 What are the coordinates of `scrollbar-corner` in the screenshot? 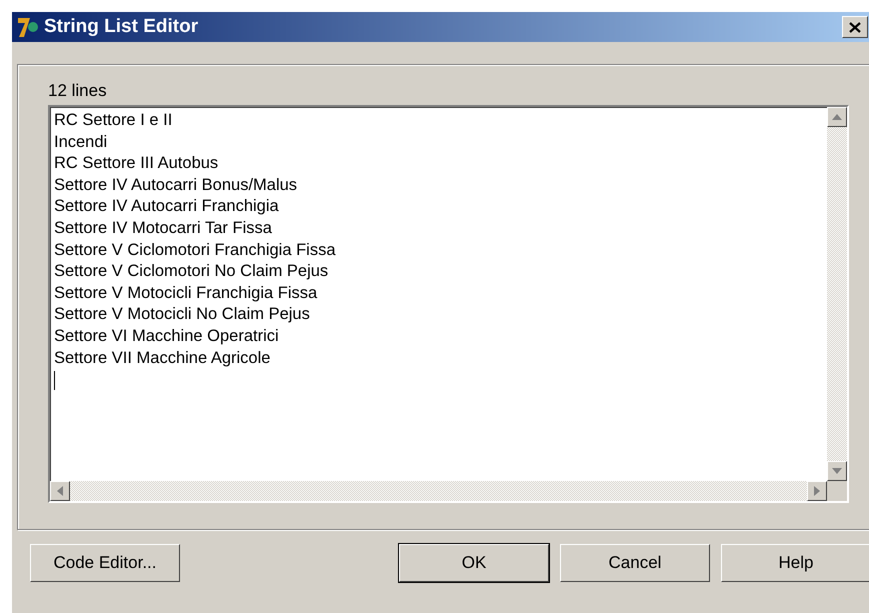 It's located at (837, 491).